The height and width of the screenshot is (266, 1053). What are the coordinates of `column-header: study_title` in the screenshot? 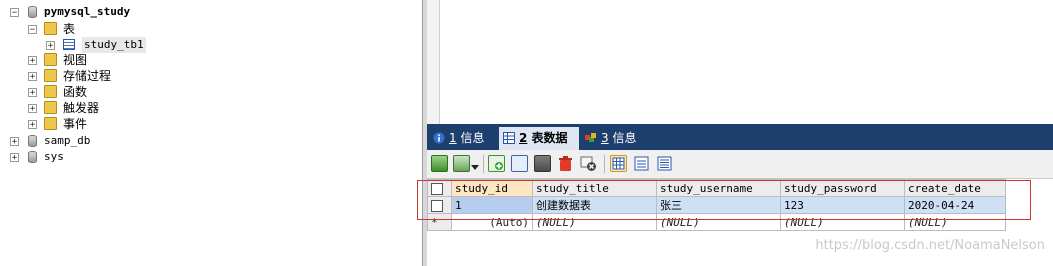 It's located at (594, 188).